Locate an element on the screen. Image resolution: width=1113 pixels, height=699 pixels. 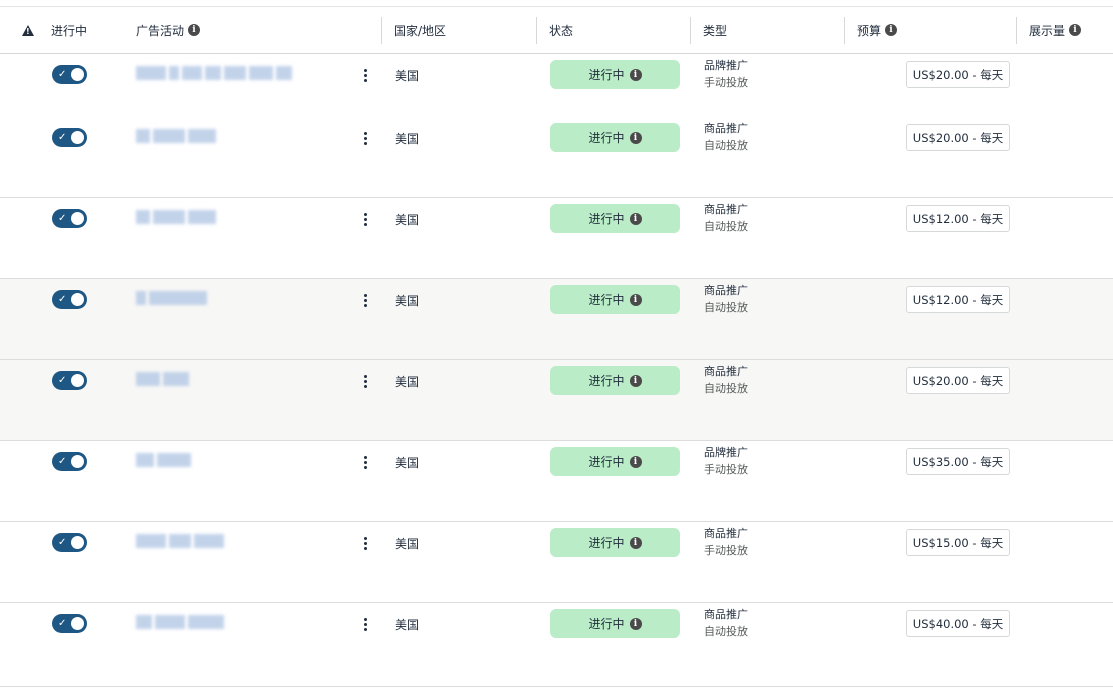
status-header-label: 状态 is located at coordinates (561, 30).